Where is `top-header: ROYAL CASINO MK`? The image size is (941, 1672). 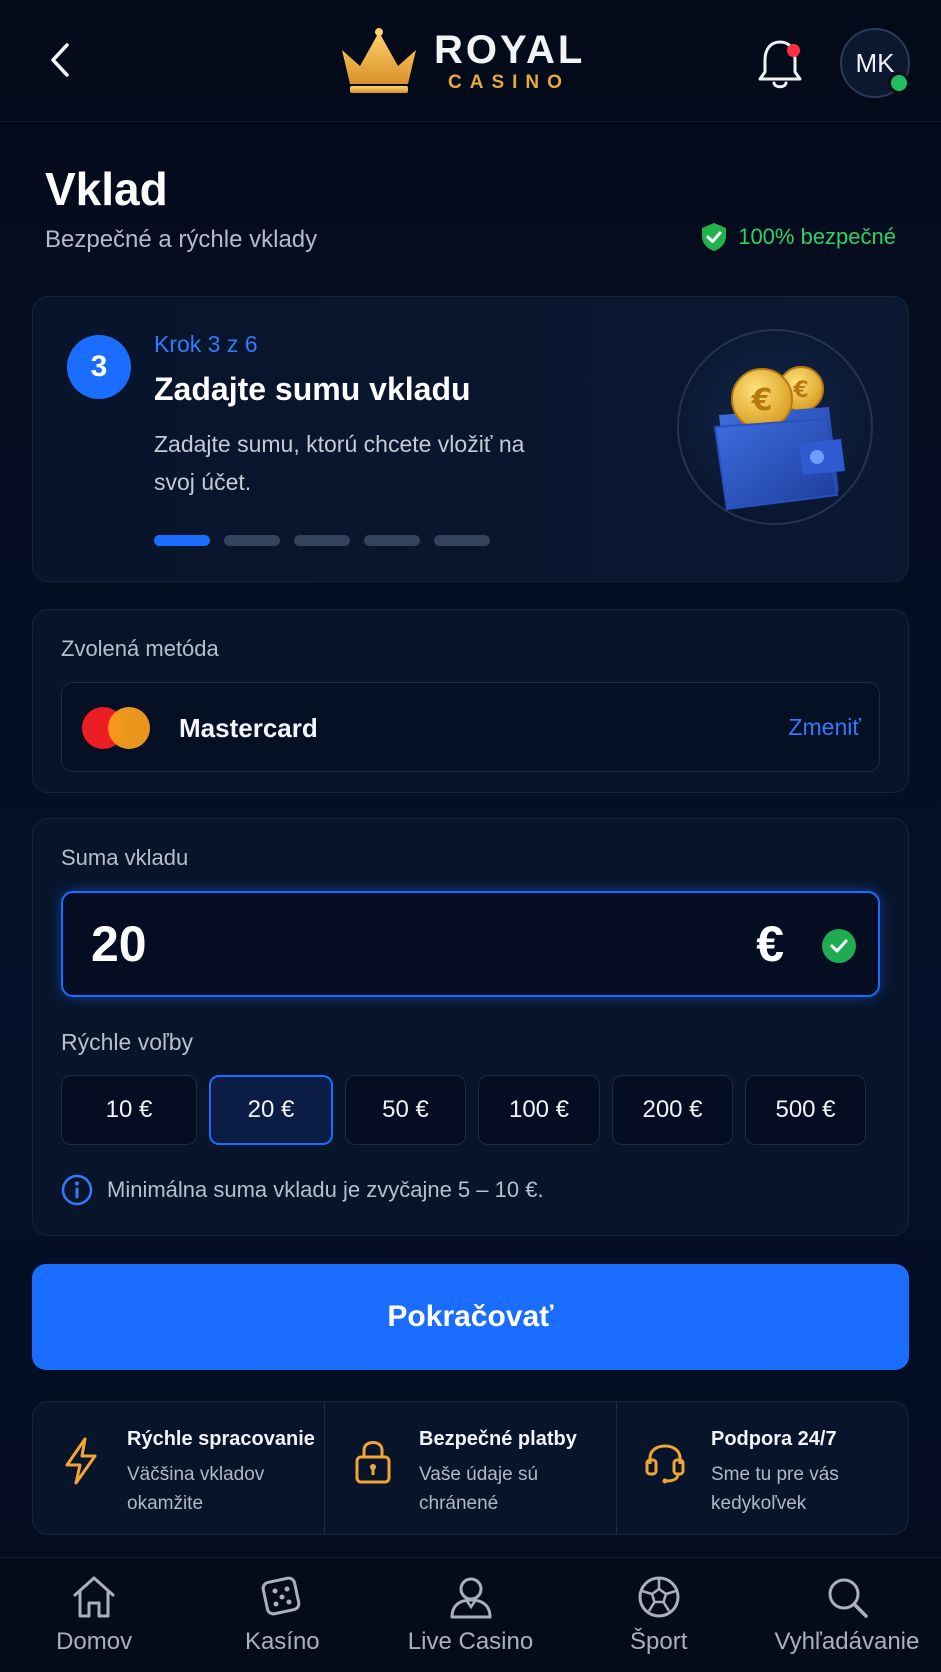 top-header: ROYAL CASINO MK is located at coordinates (470, 61).